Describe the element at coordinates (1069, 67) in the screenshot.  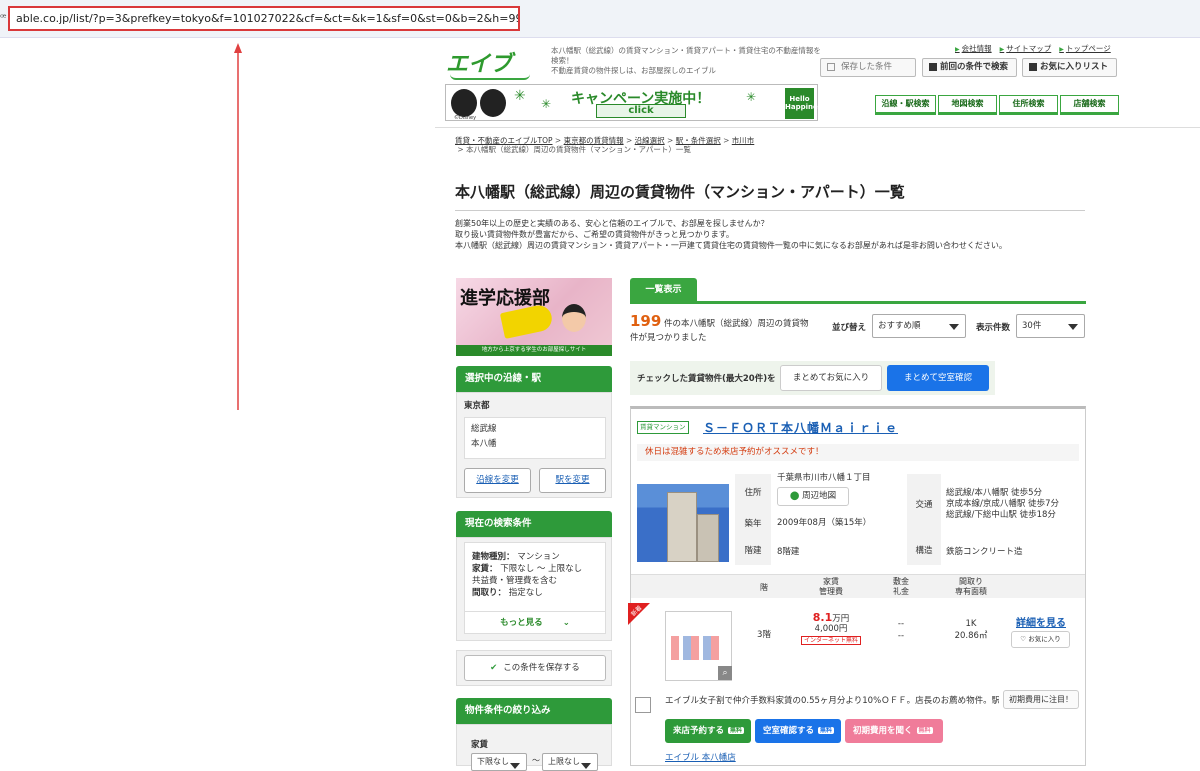
I see `favorites-list-button: お気に入りリスト` at that location.